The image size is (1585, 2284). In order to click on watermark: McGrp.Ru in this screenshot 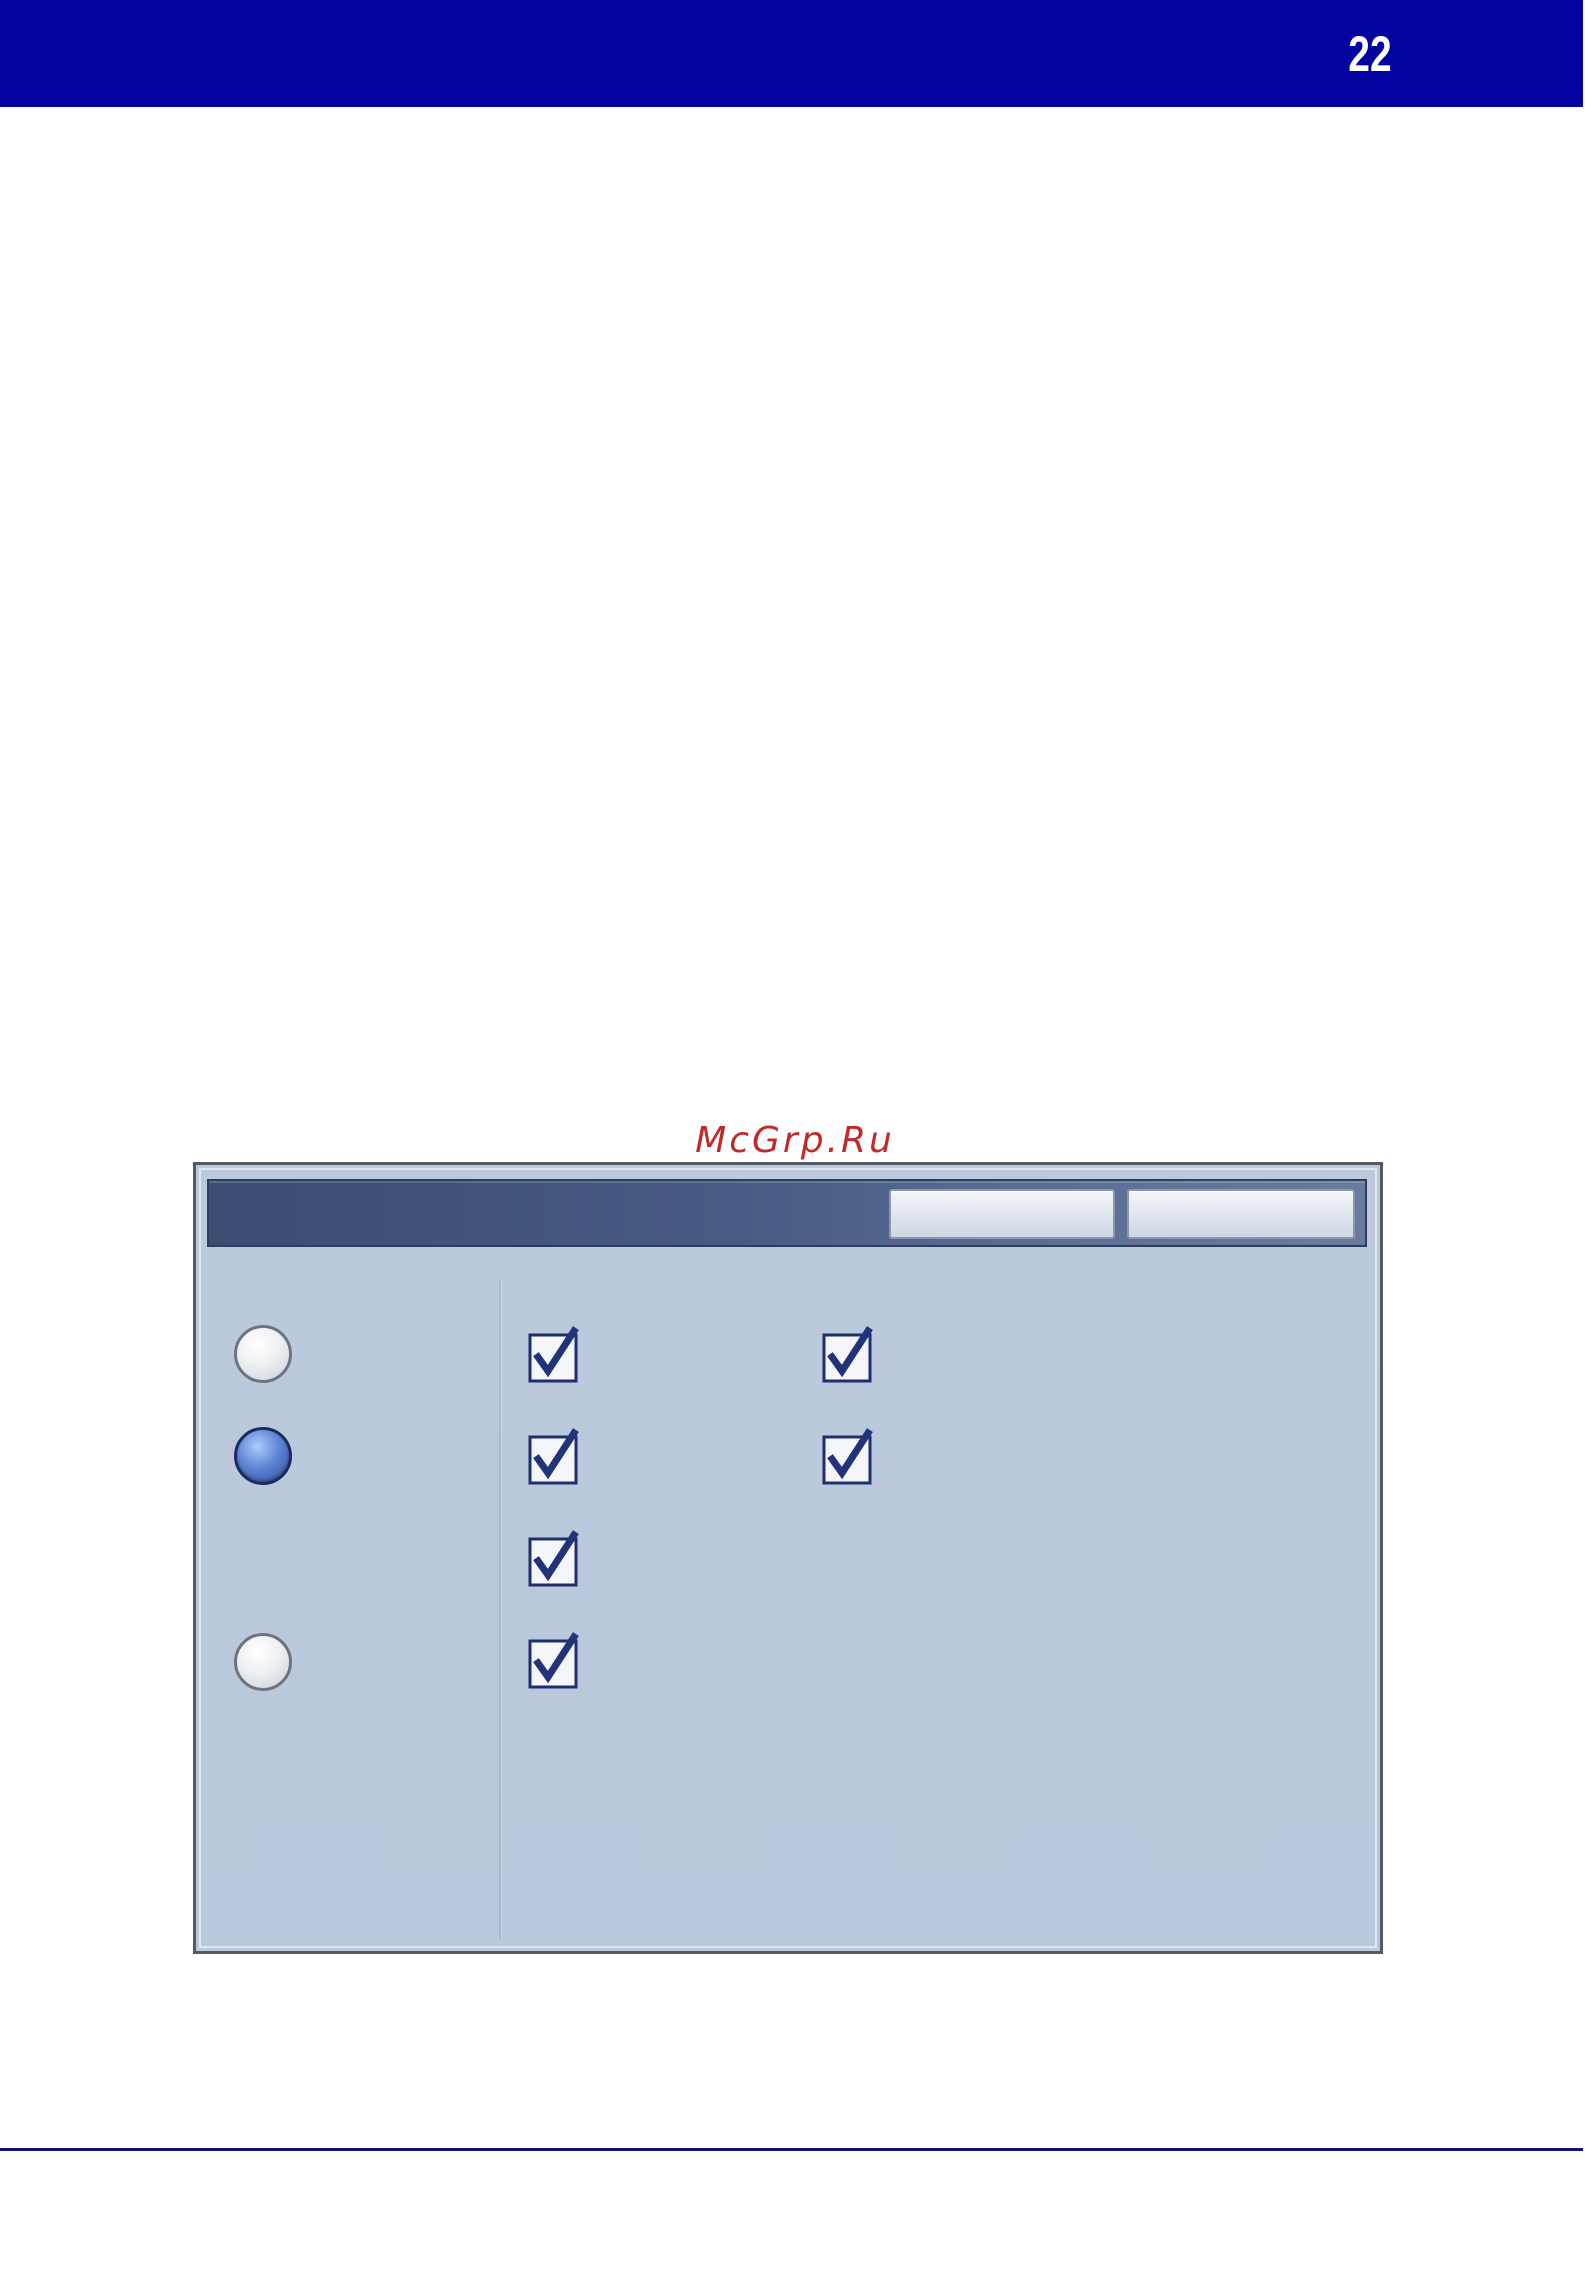, I will do `click(795, 1140)`.